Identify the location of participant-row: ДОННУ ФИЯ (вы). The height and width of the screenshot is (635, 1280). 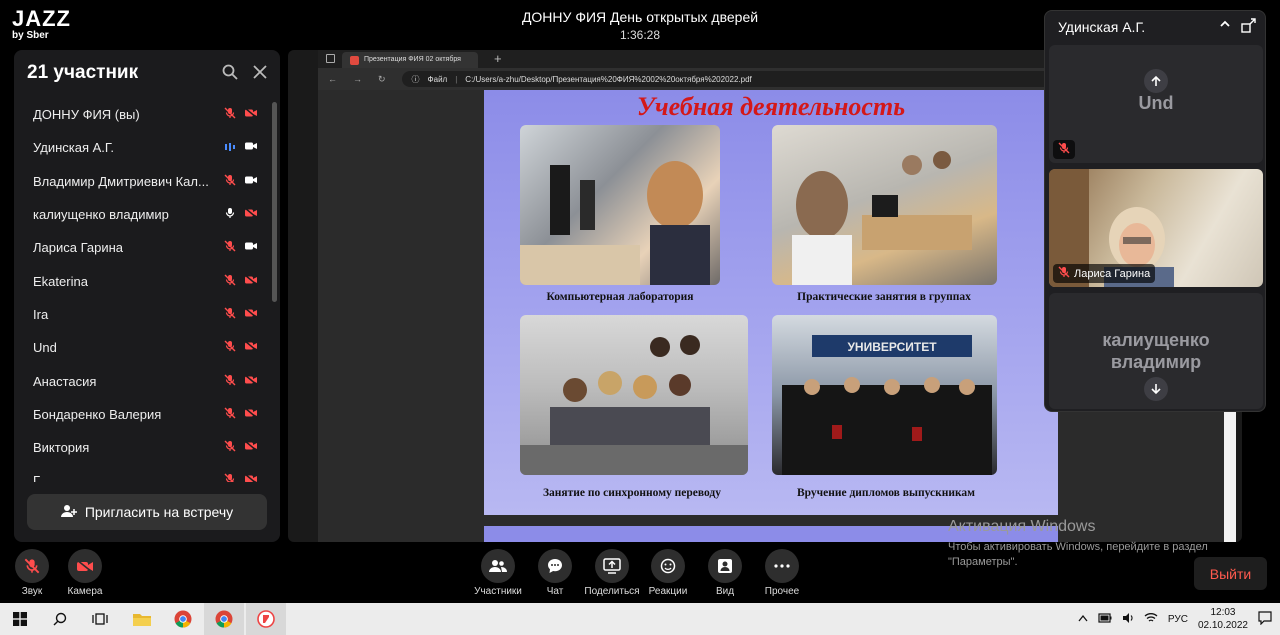
(143, 114).